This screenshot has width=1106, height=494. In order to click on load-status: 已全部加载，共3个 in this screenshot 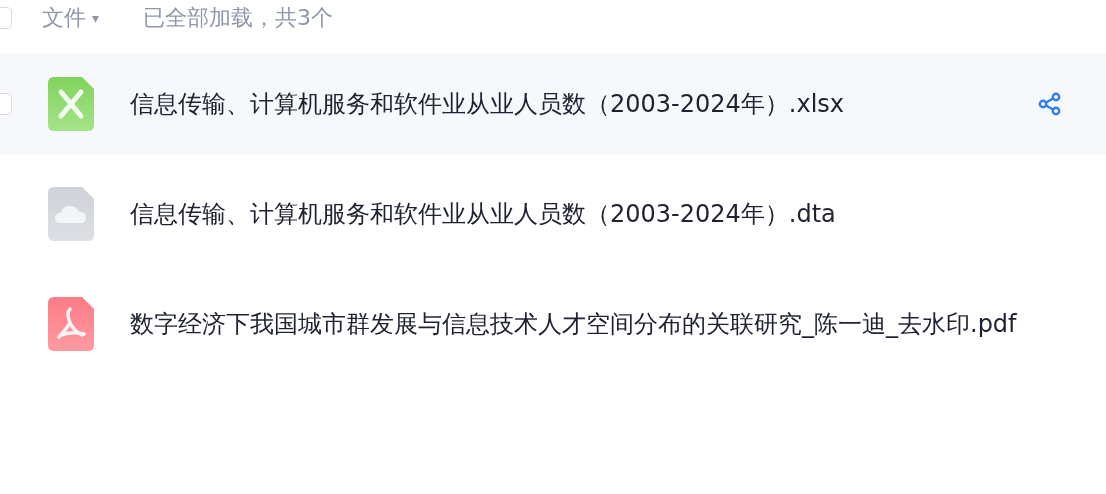, I will do `click(238, 18)`.